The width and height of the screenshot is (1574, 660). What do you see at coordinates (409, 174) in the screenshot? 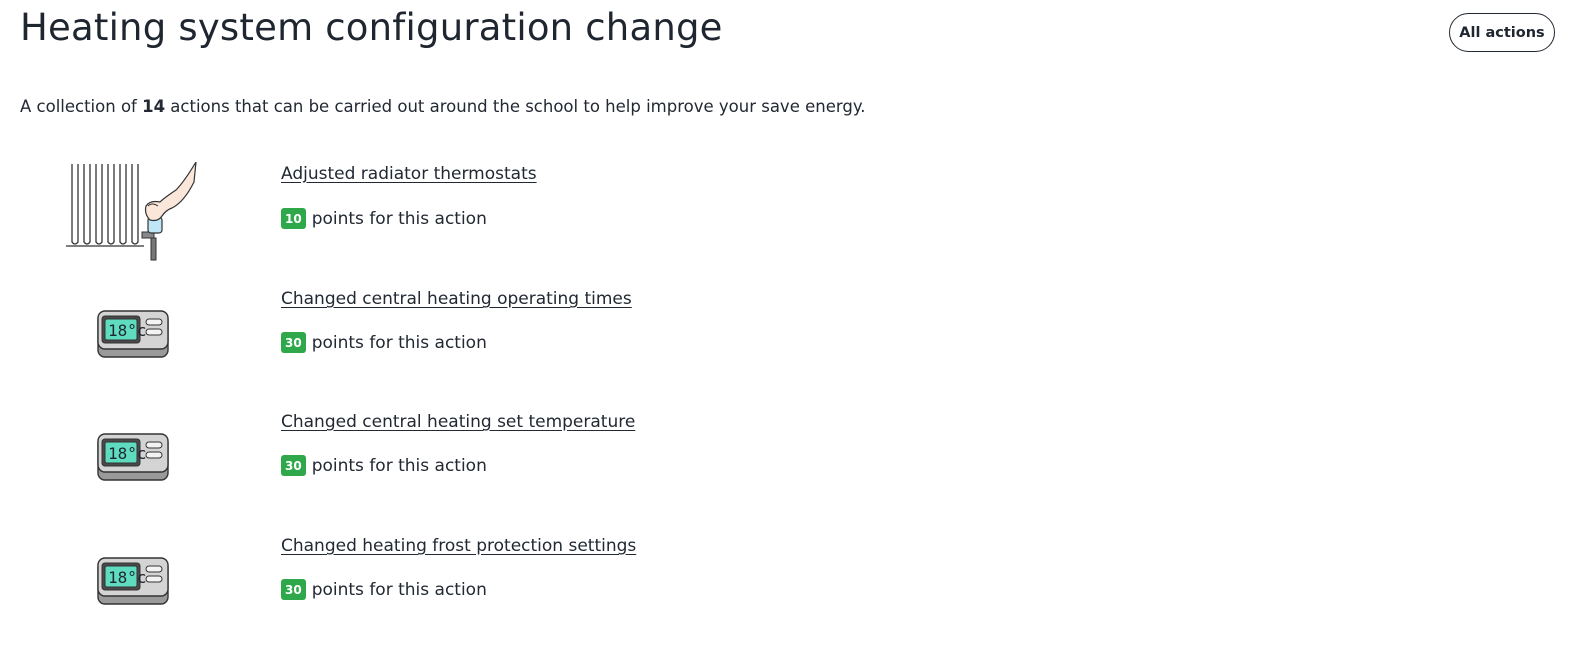
I see `action-title-link: Adjusted radiator thermostats` at bounding box center [409, 174].